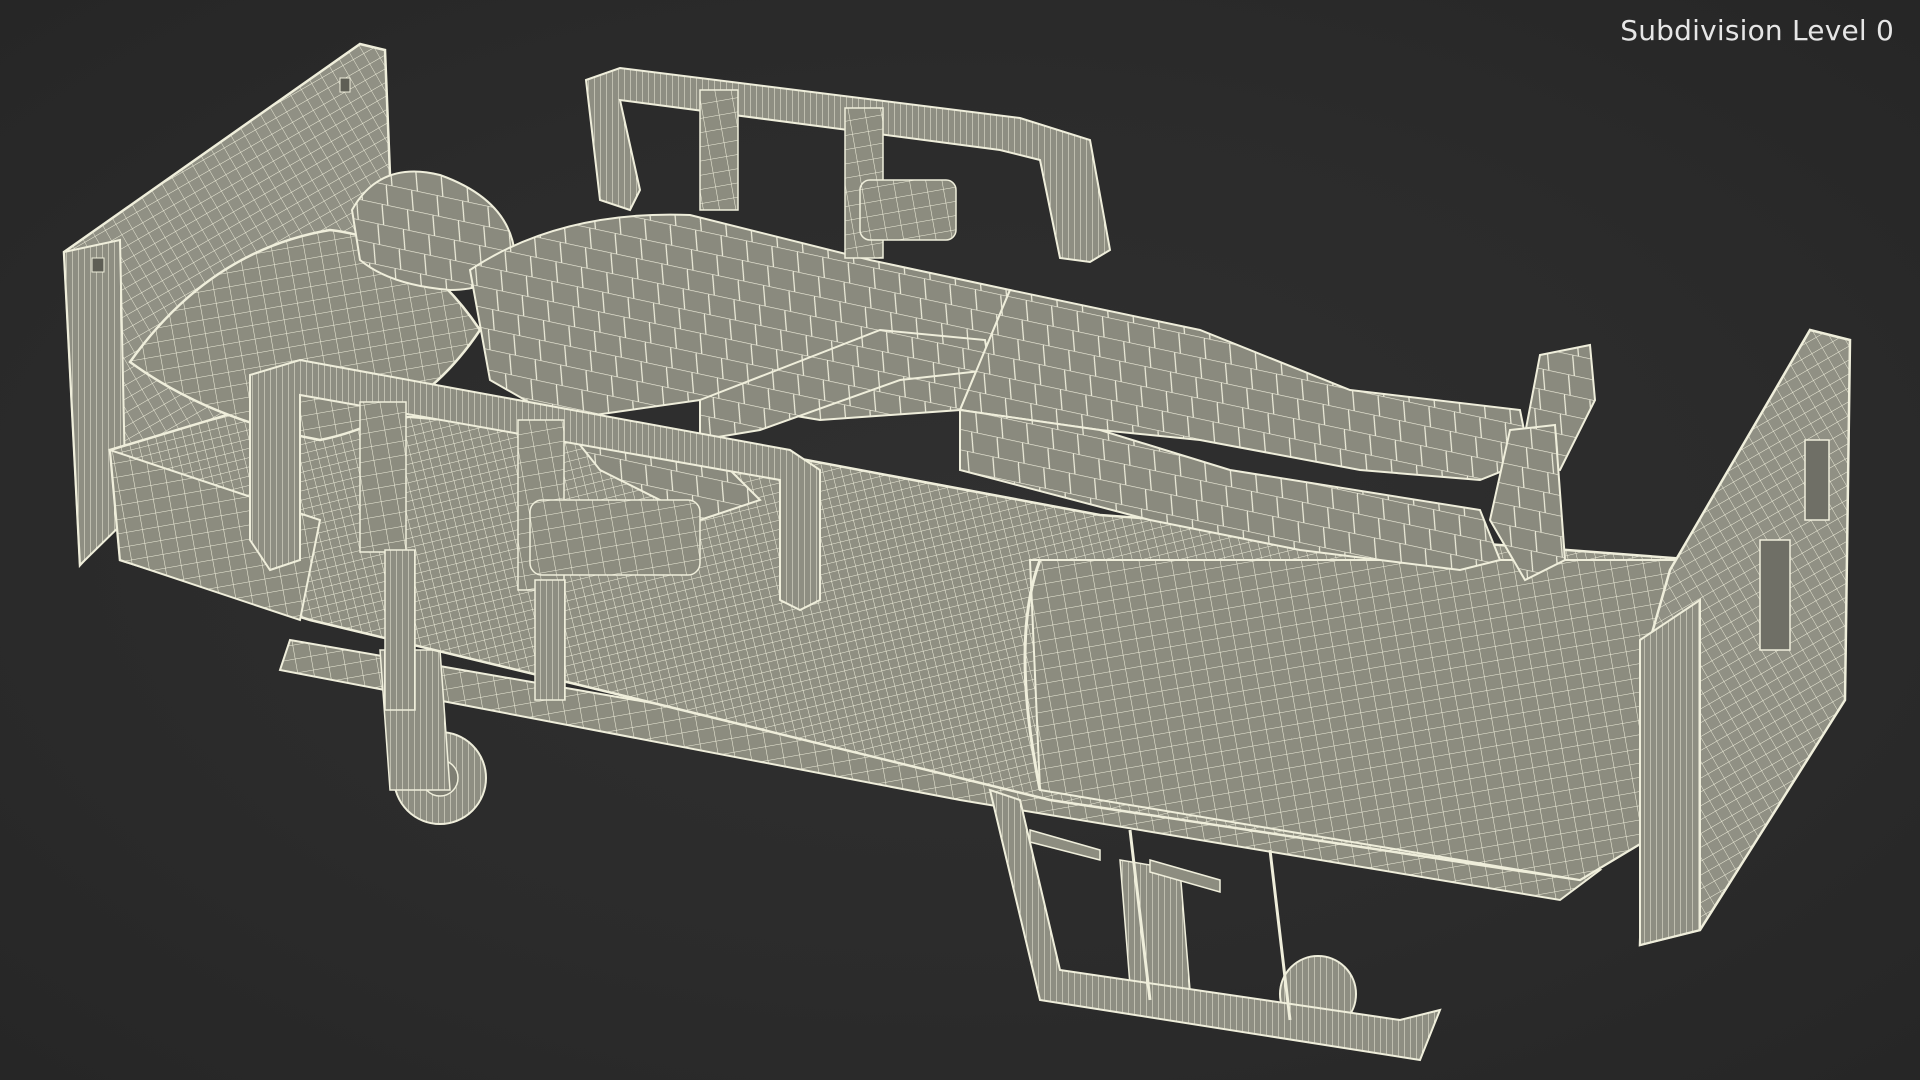 The height and width of the screenshot is (1080, 1920). What do you see at coordinates (1745, 637) in the screenshot?
I see `footboard` at bounding box center [1745, 637].